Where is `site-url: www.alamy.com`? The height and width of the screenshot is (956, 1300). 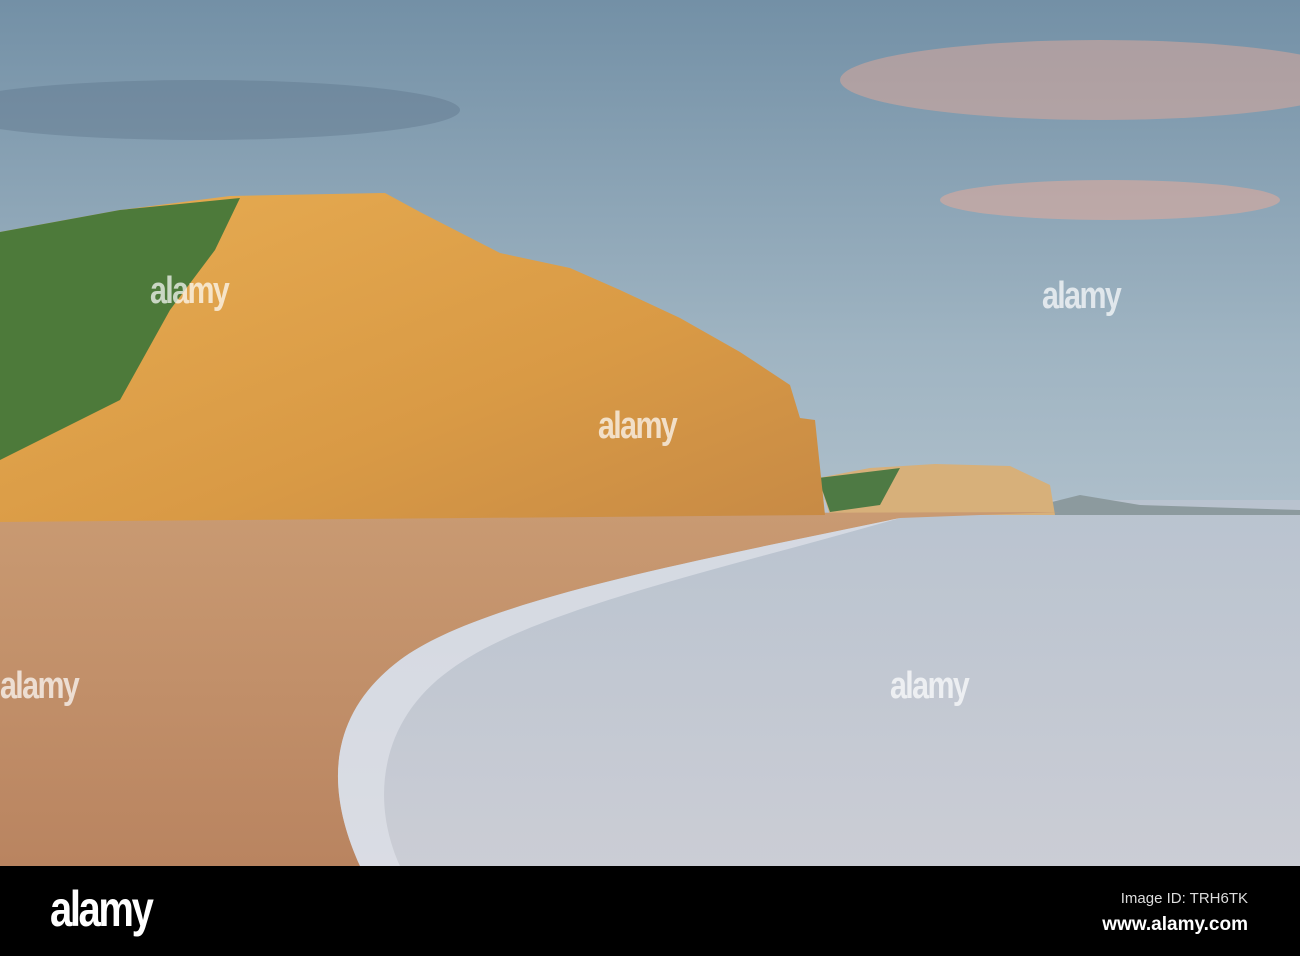 site-url: www.alamy.com is located at coordinates (1175, 924).